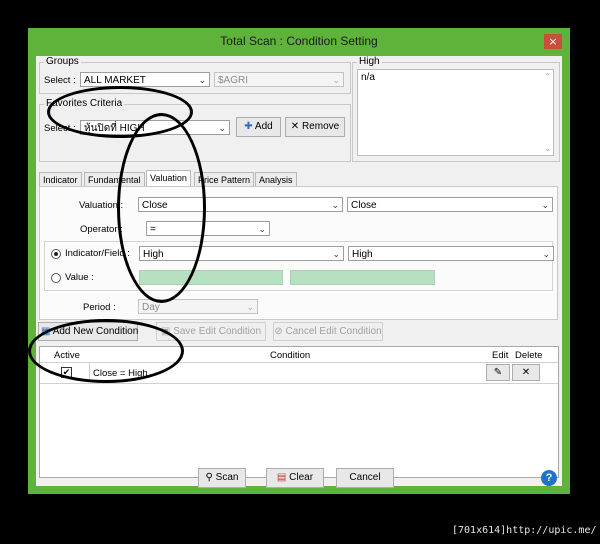  What do you see at coordinates (549, 478) in the screenshot?
I see `help-icon: ?` at bounding box center [549, 478].